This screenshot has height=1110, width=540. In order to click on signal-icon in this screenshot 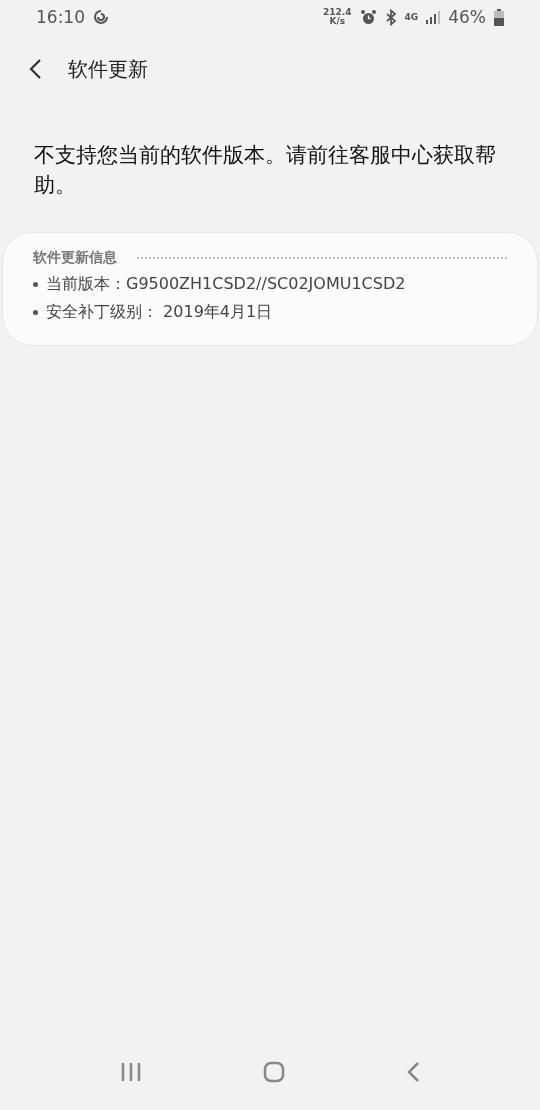, I will do `click(433, 17)`.